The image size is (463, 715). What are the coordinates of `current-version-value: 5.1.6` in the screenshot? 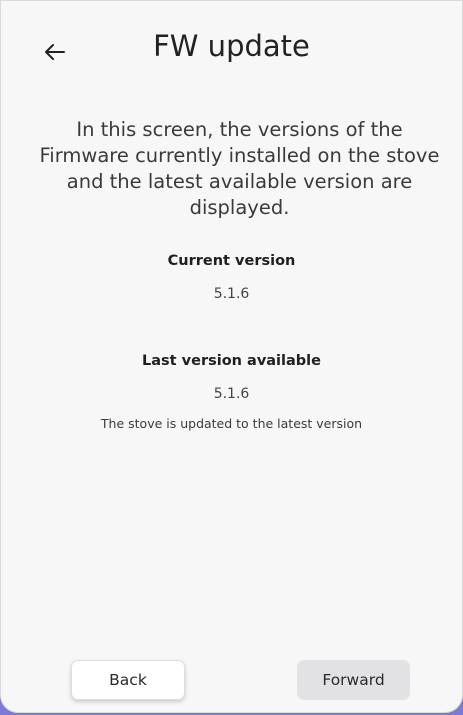 It's located at (231, 294).